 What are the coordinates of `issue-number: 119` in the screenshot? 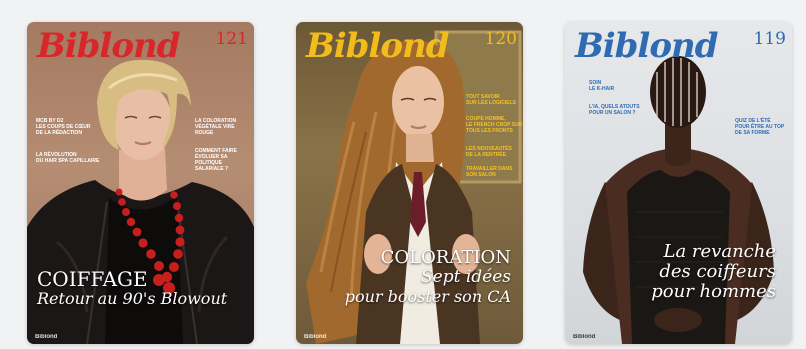 It's located at (769, 39).